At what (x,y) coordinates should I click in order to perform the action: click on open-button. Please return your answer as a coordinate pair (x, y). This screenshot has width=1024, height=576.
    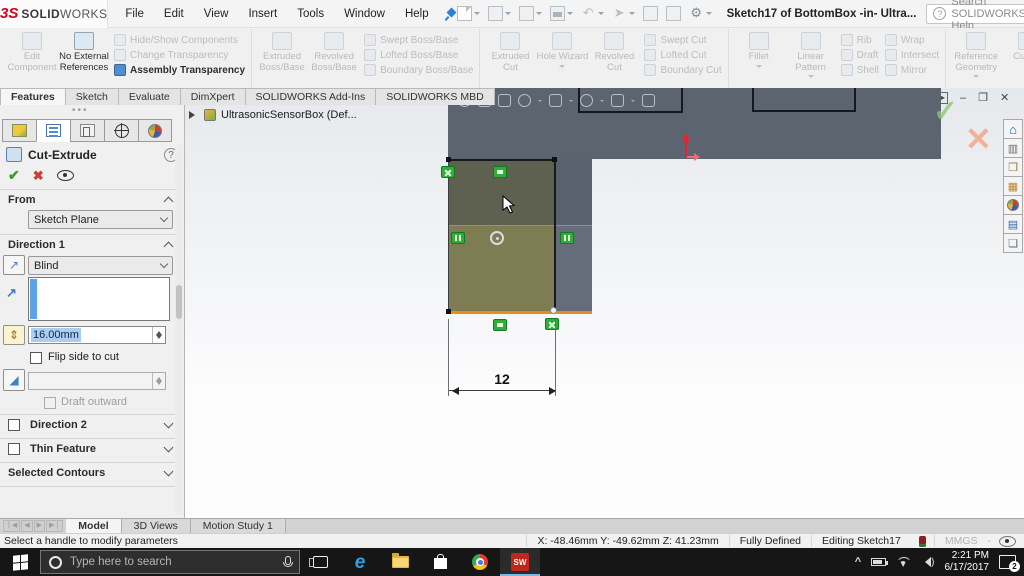
    Looking at the image, I should click on (499, 13).